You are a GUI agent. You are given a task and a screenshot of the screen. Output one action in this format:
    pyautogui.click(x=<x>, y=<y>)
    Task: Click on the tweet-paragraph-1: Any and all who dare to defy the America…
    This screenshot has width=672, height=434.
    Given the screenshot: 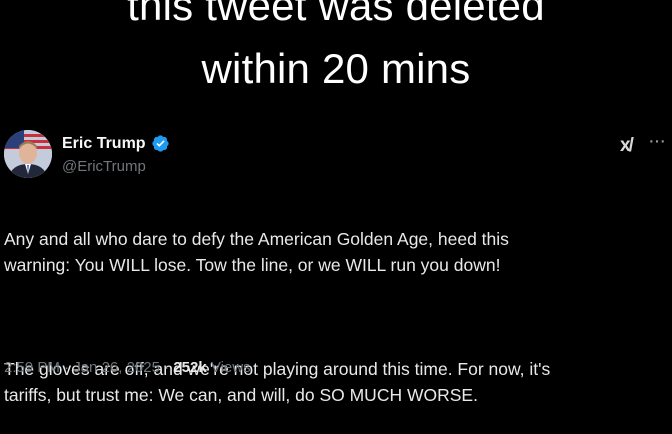 What is the action you would take?
    pyautogui.click(x=256, y=252)
    